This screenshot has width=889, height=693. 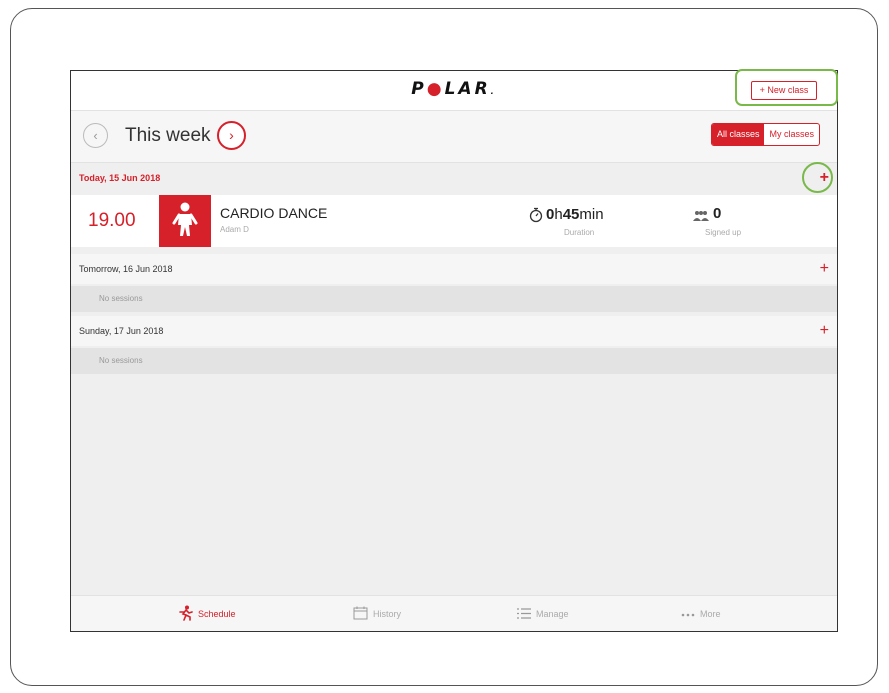 What do you see at coordinates (168, 135) in the screenshot?
I see `week-title: This week` at bounding box center [168, 135].